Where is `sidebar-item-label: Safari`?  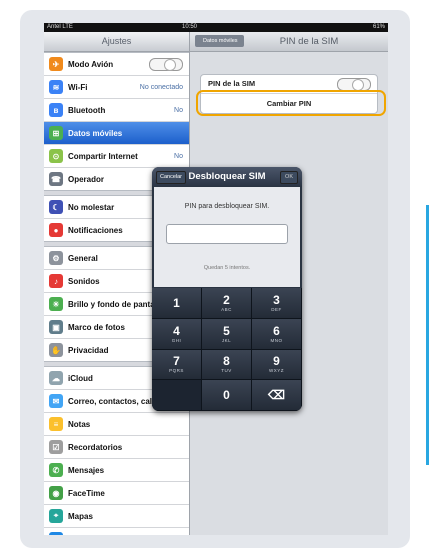
sidebar-item-label: Safari is located at coordinates (79, 535).